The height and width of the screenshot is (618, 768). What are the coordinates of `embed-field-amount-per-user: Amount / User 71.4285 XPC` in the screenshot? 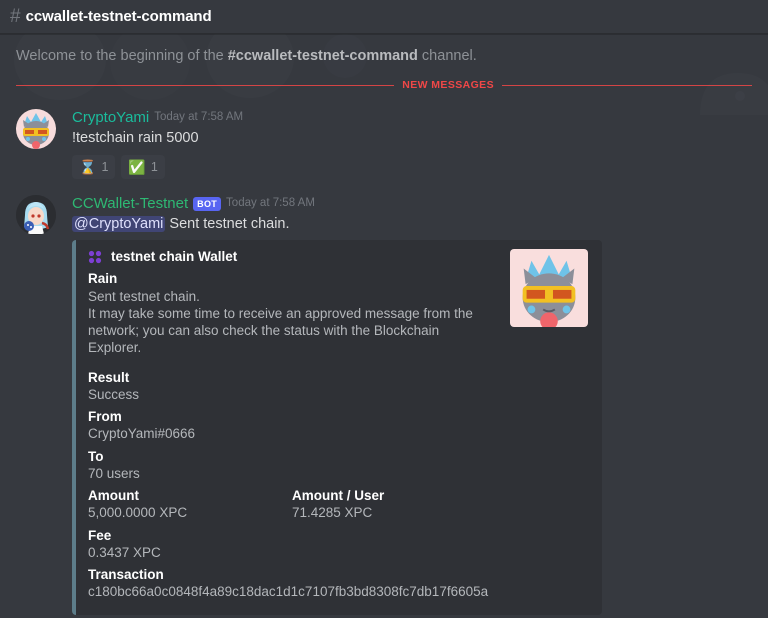 It's located at (394, 505).